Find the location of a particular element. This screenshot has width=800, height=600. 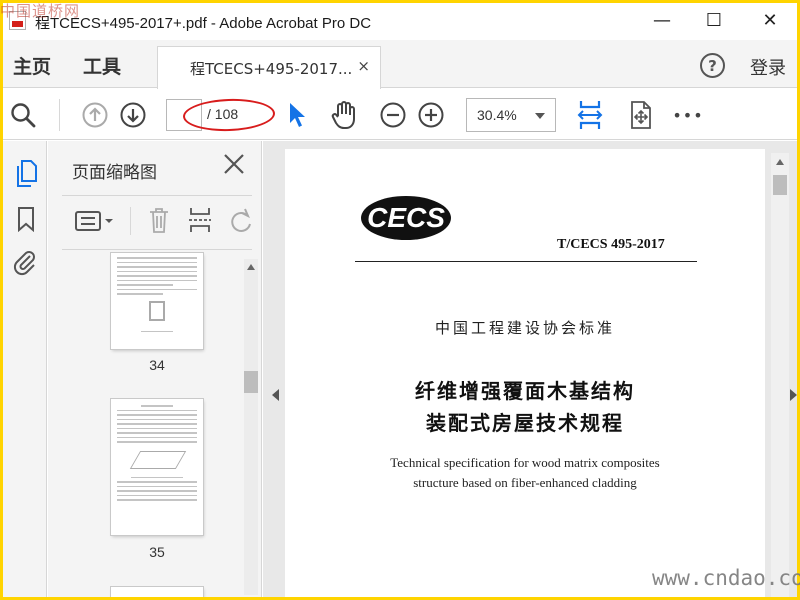

cecs-logo-icon: CECS is located at coordinates (406, 218).